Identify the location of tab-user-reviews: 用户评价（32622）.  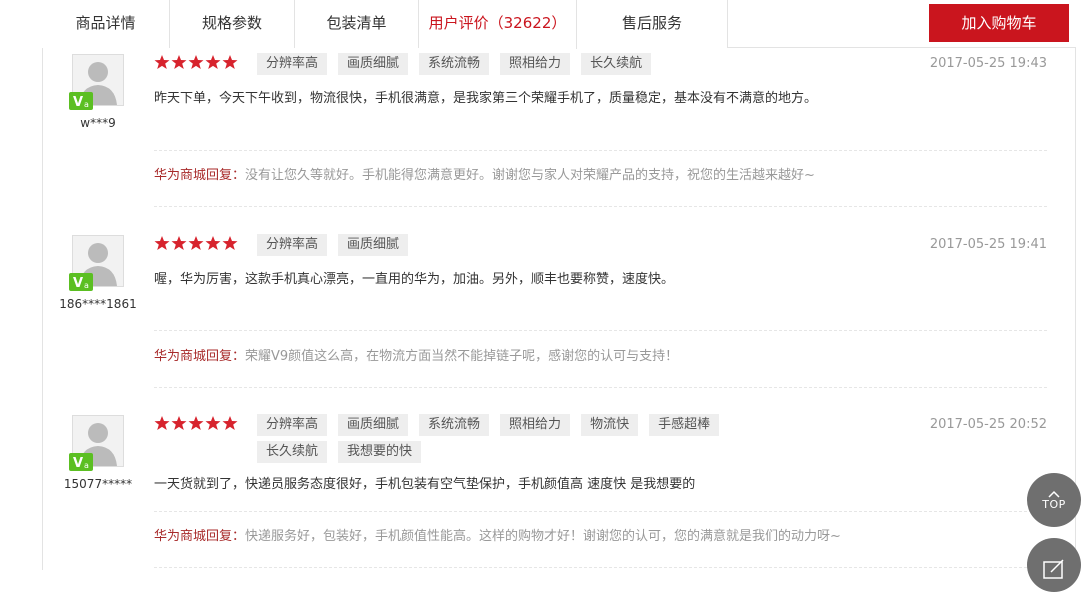
(498, 24).